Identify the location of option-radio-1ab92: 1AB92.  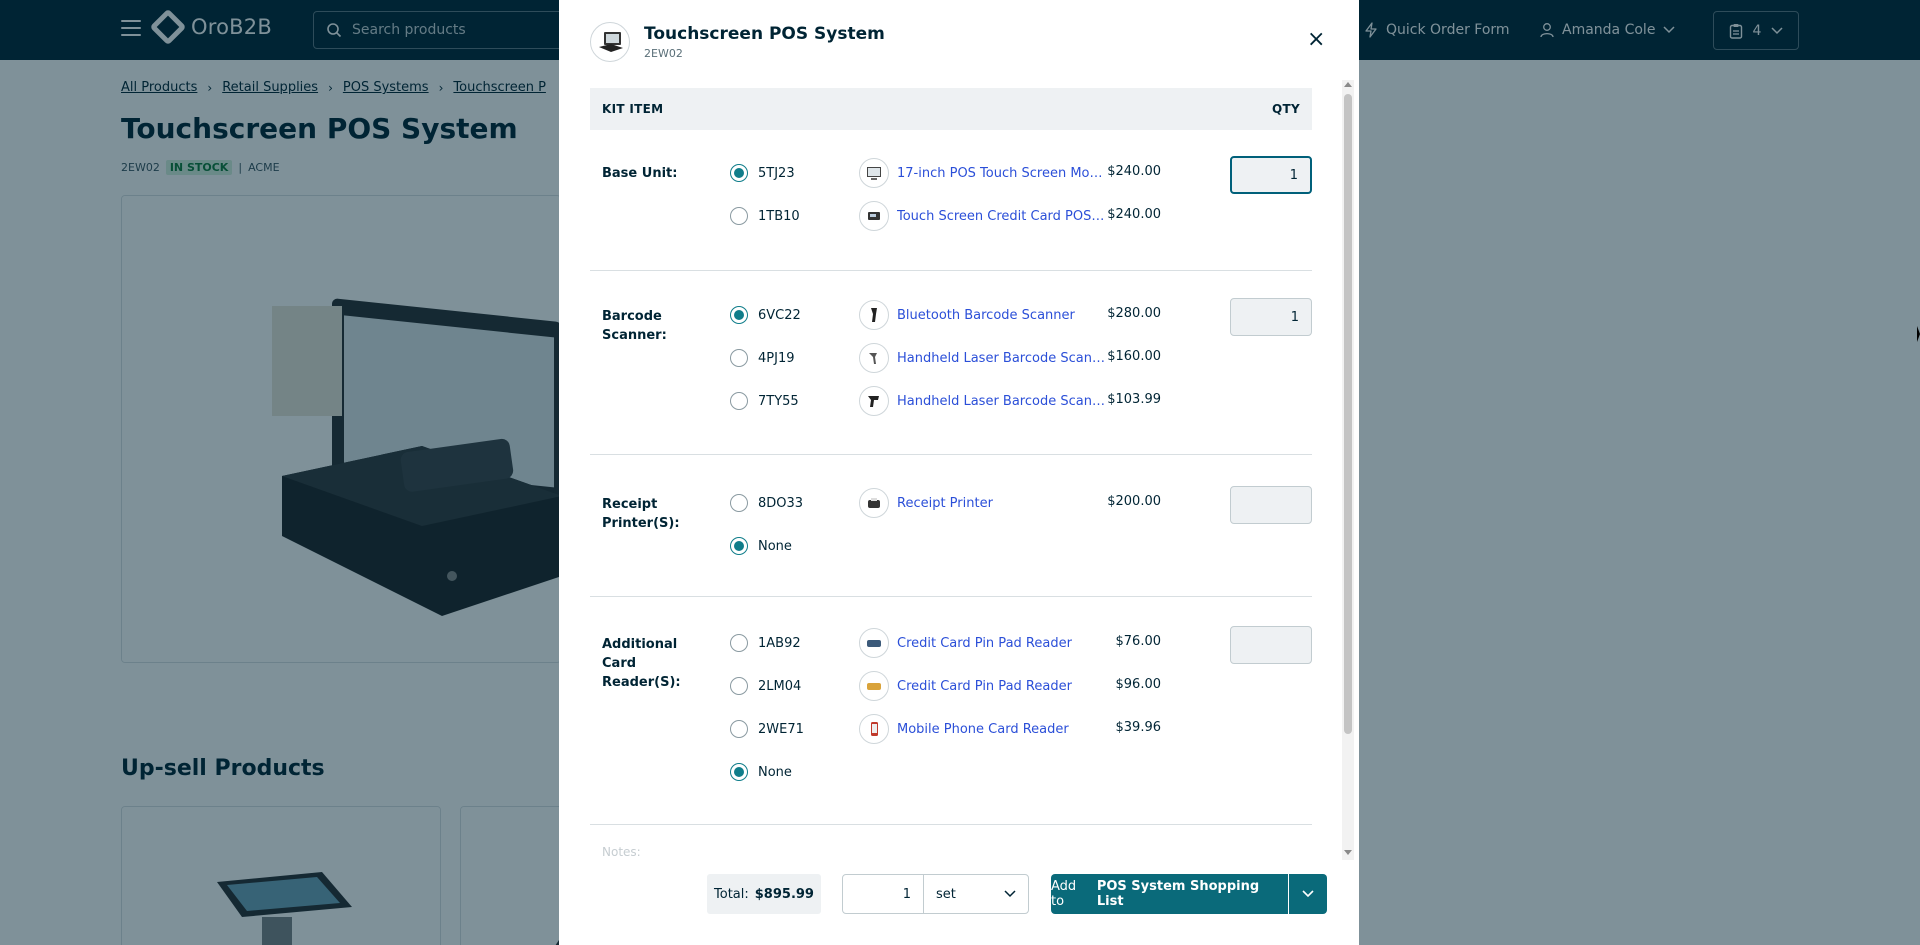
(765, 643).